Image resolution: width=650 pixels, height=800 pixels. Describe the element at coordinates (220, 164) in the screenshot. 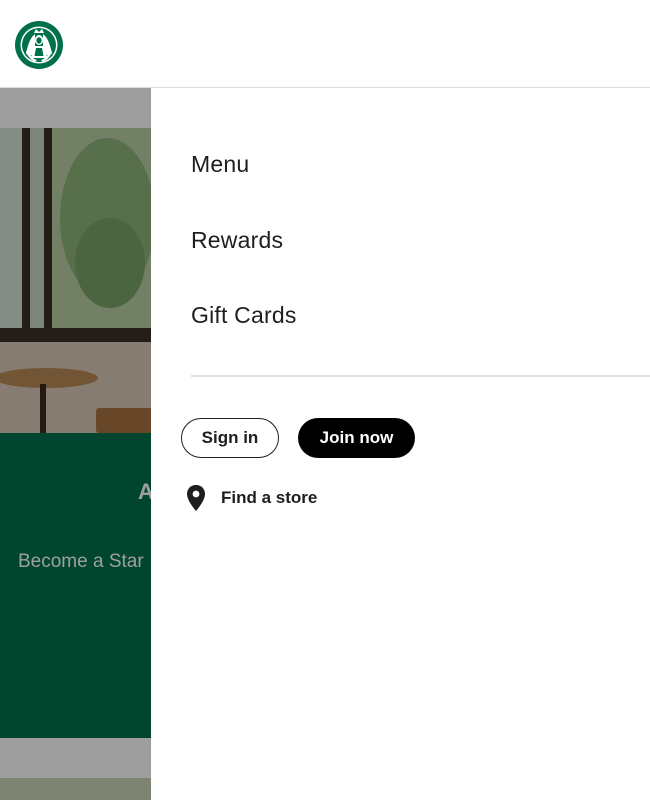

I see `nav-item-menu: Menu` at that location.